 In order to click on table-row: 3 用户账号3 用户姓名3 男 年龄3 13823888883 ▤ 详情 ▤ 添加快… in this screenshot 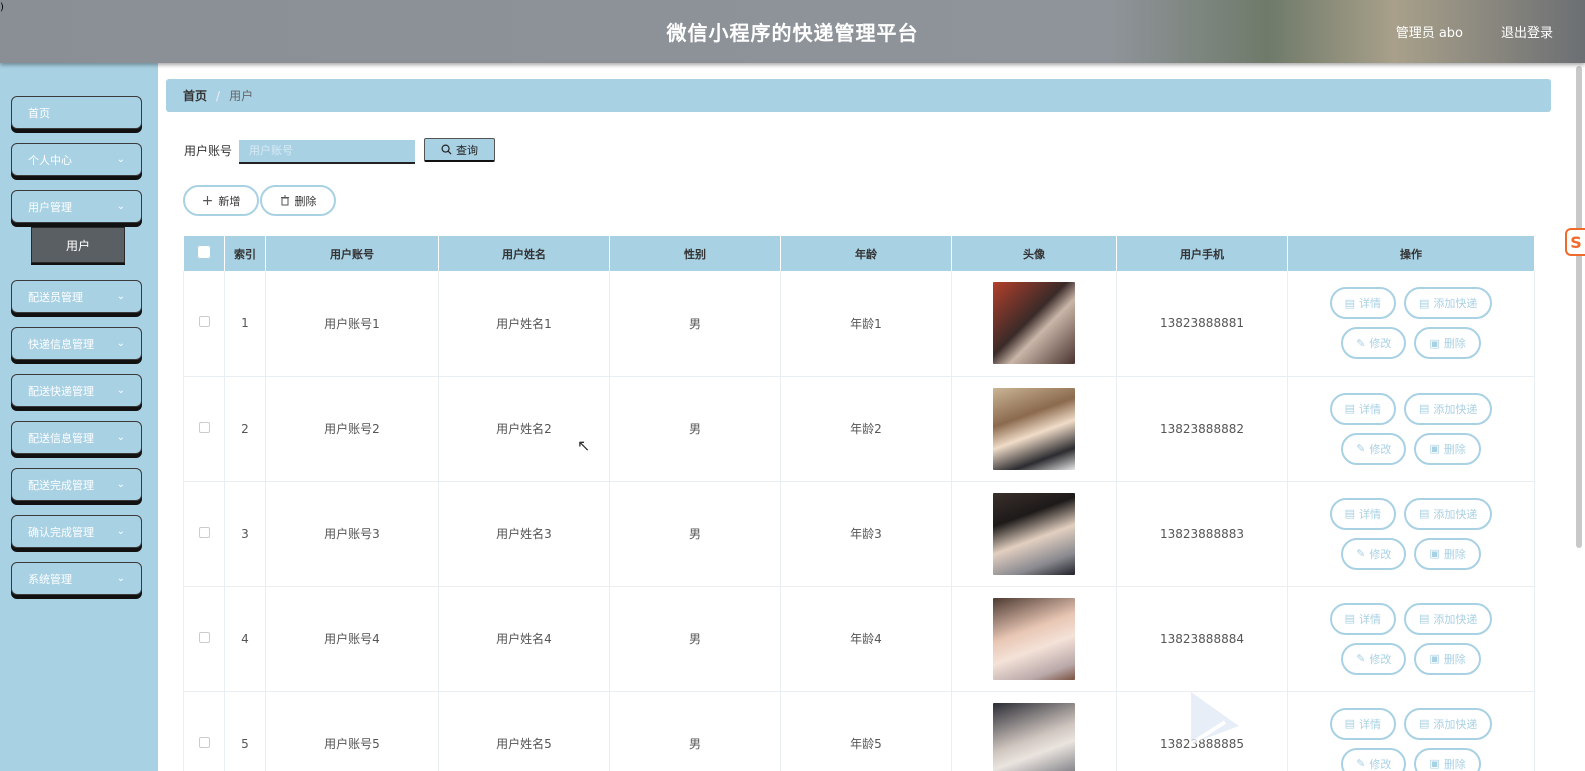, I will do `click(859, 534)`.